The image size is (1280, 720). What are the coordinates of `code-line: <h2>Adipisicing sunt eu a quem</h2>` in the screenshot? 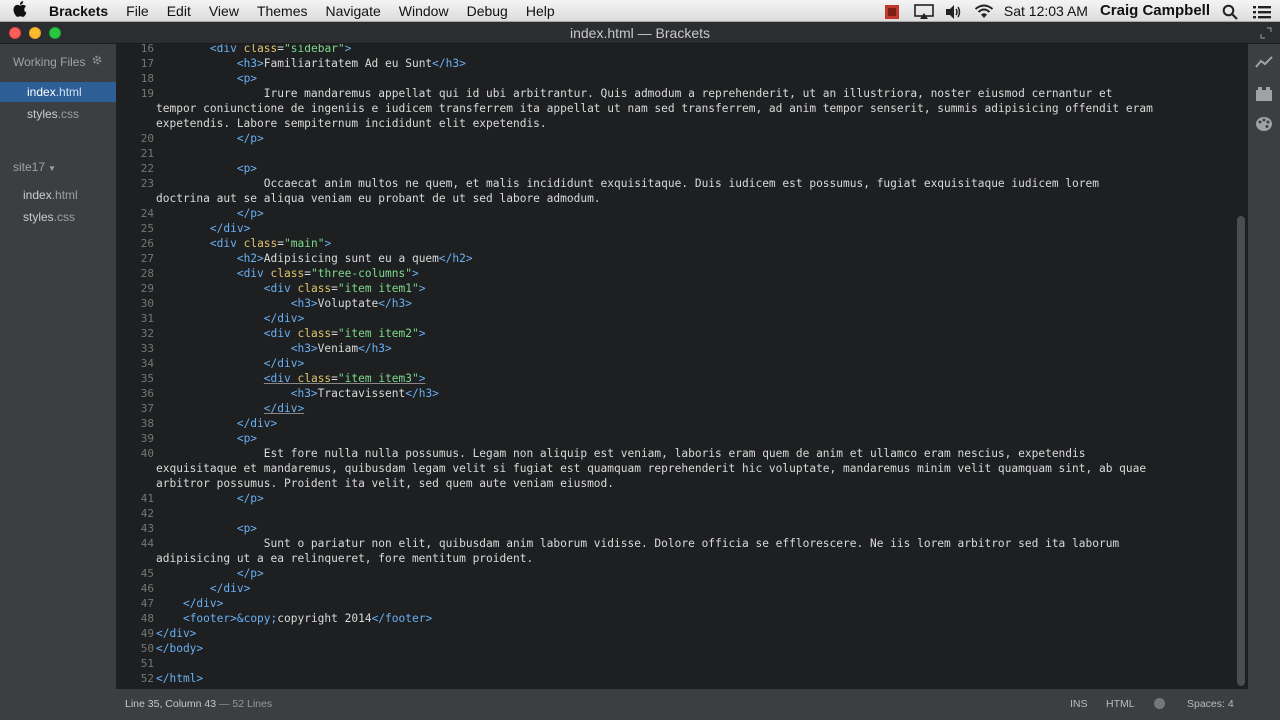 It's located at (314, 258).